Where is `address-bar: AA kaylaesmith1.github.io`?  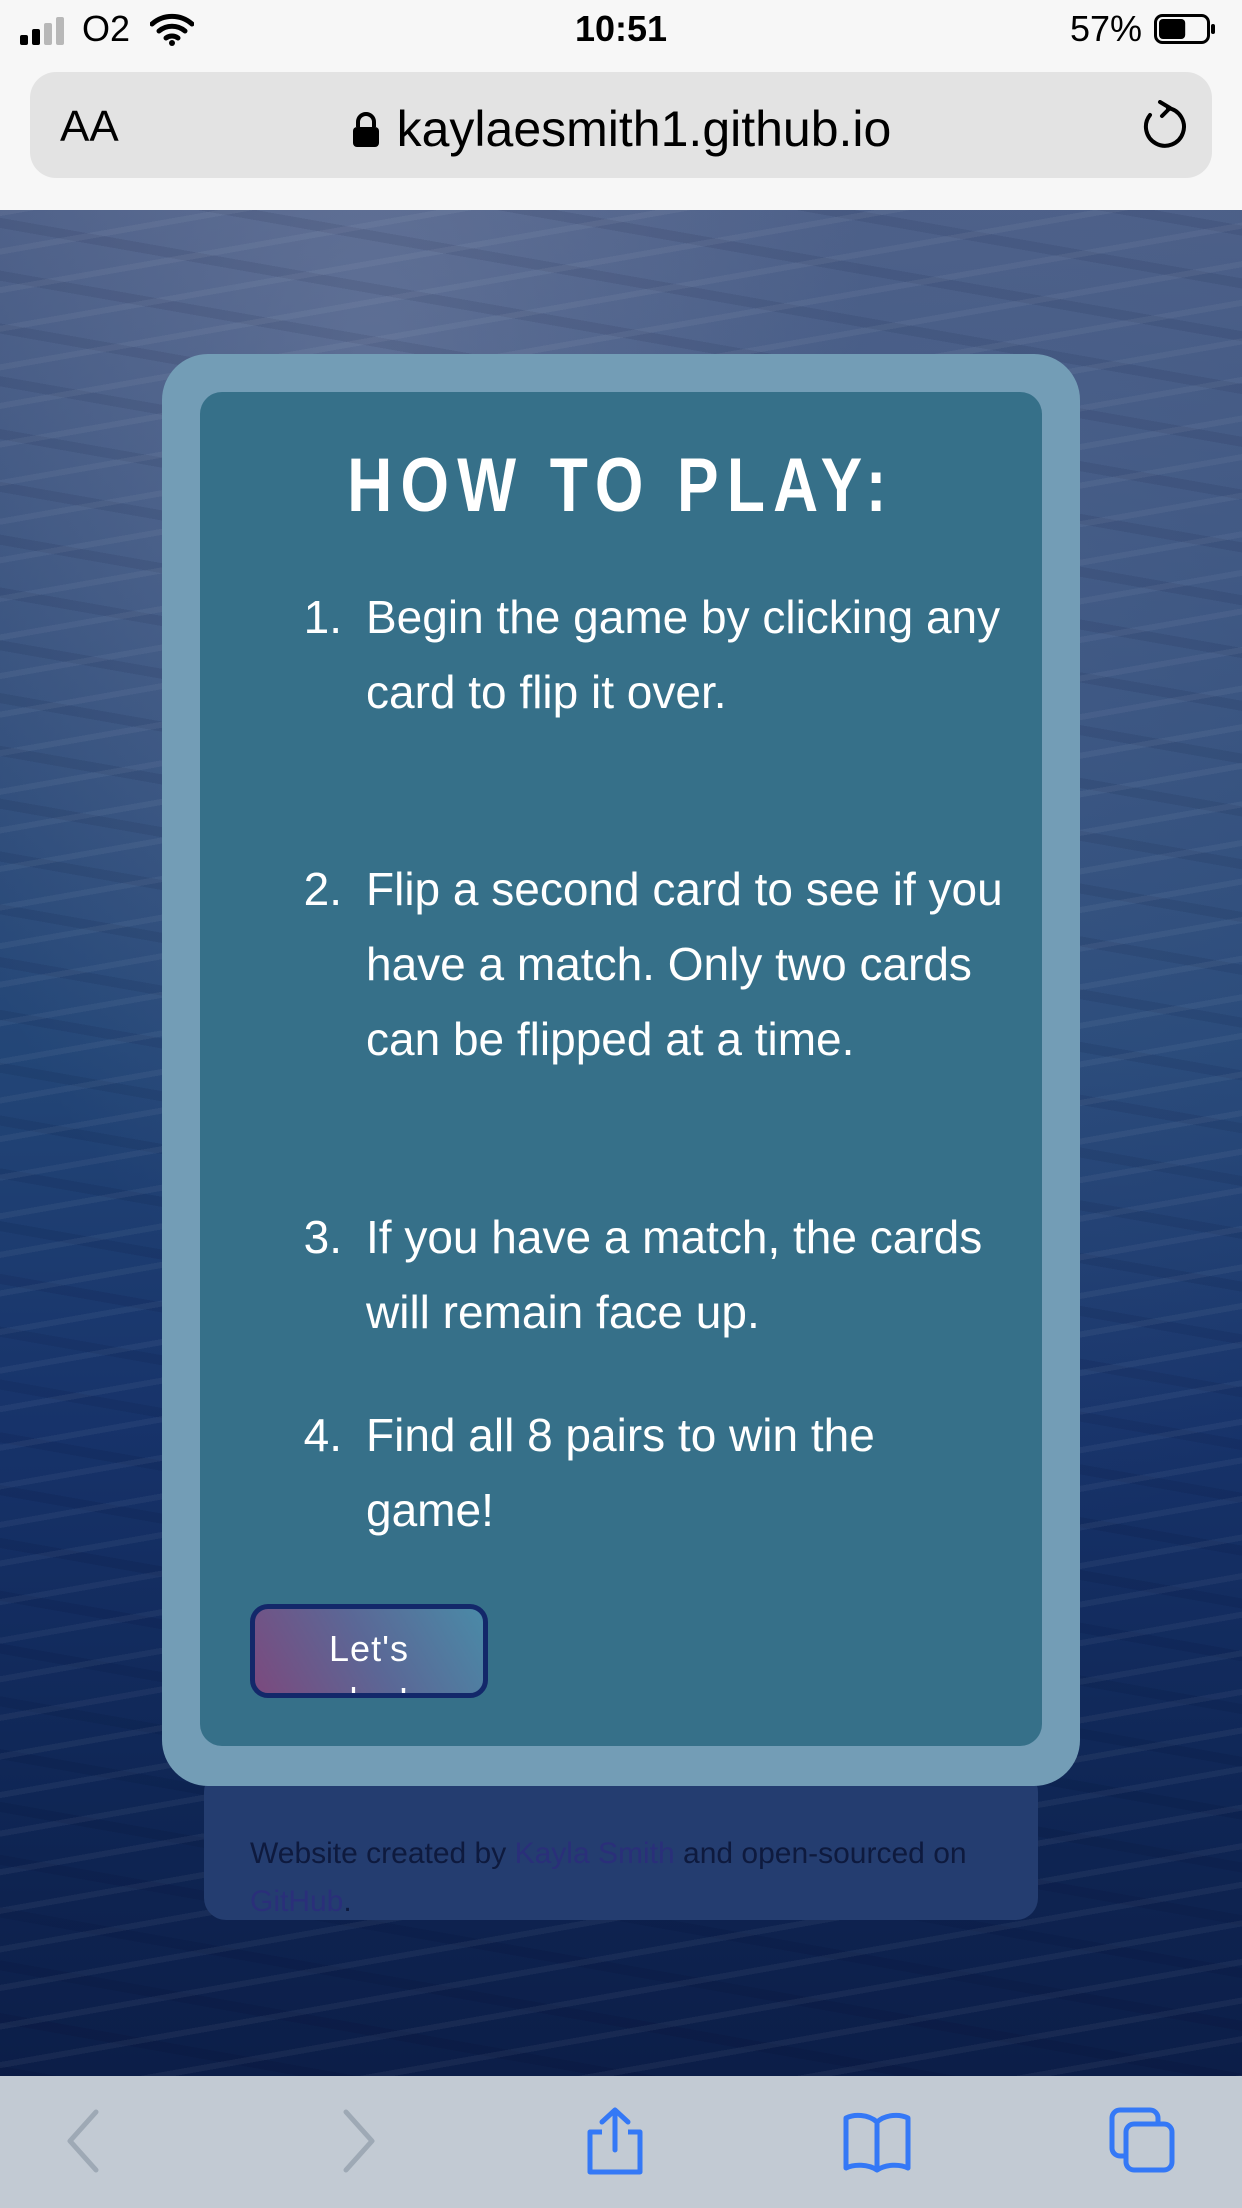 address-bar: AA kaylaesmith1.github.io is located at coordinates (621, 125).